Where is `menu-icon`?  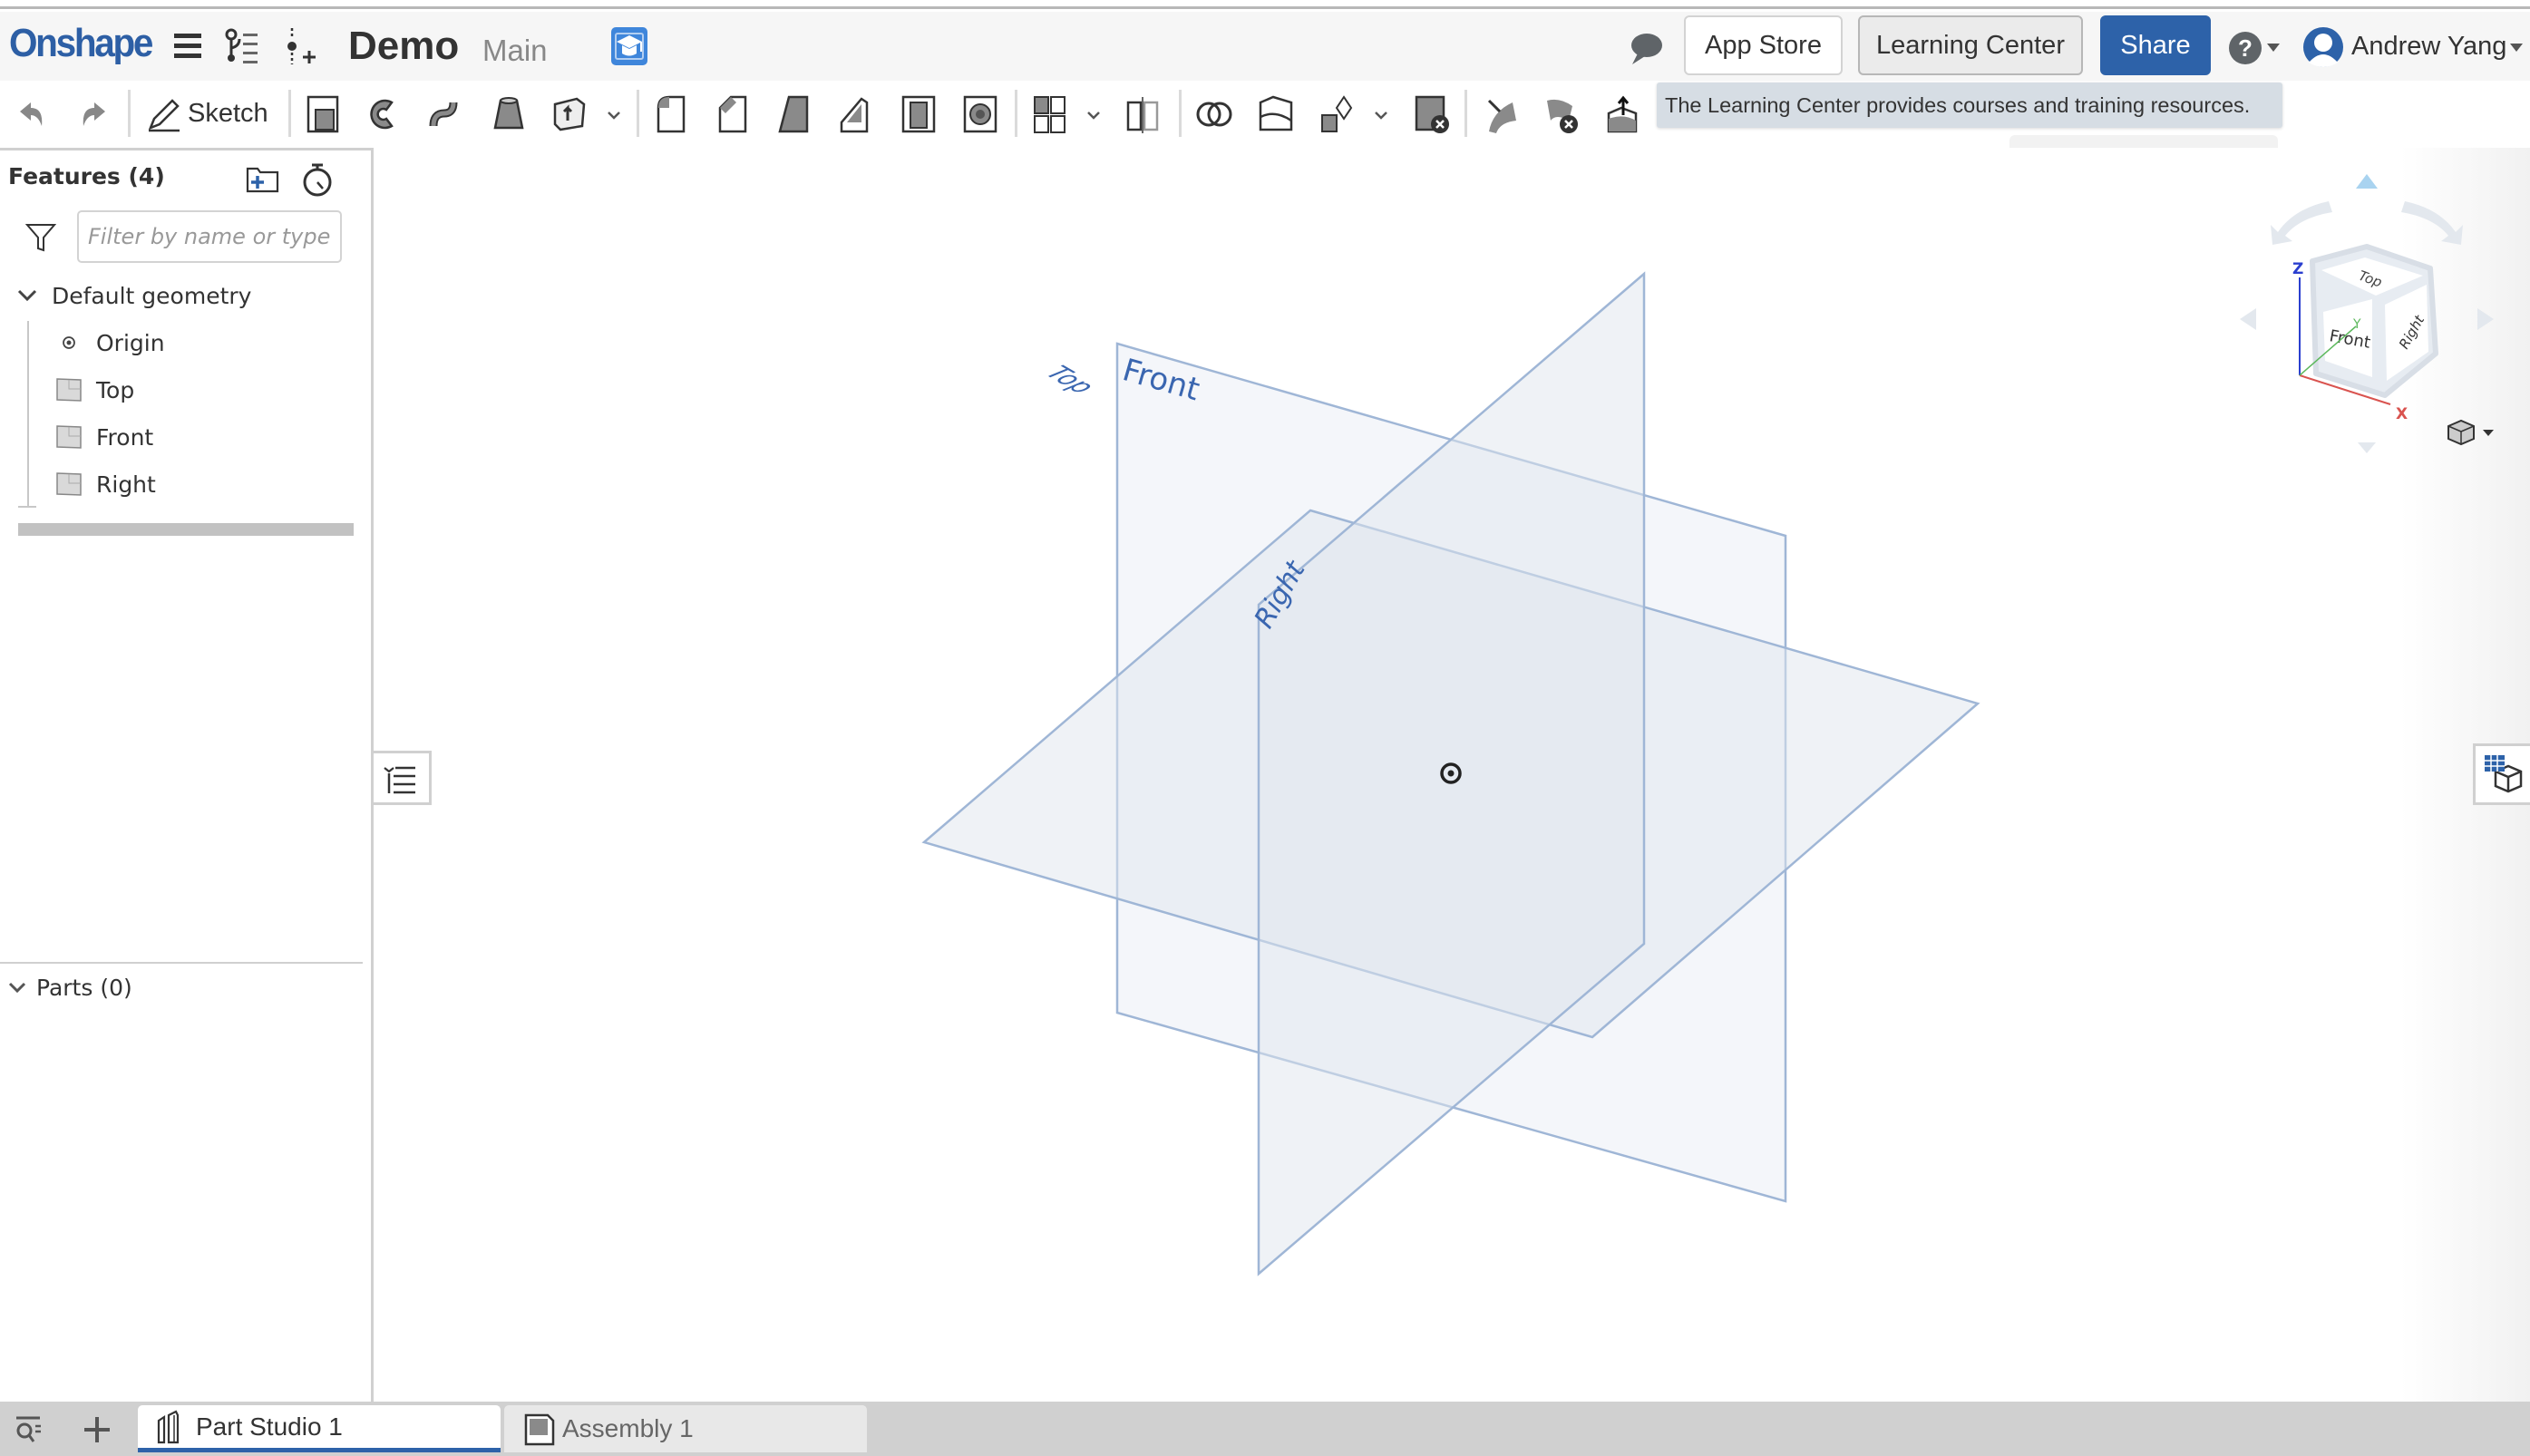 menu-icon is located at coordinates (190, 46).